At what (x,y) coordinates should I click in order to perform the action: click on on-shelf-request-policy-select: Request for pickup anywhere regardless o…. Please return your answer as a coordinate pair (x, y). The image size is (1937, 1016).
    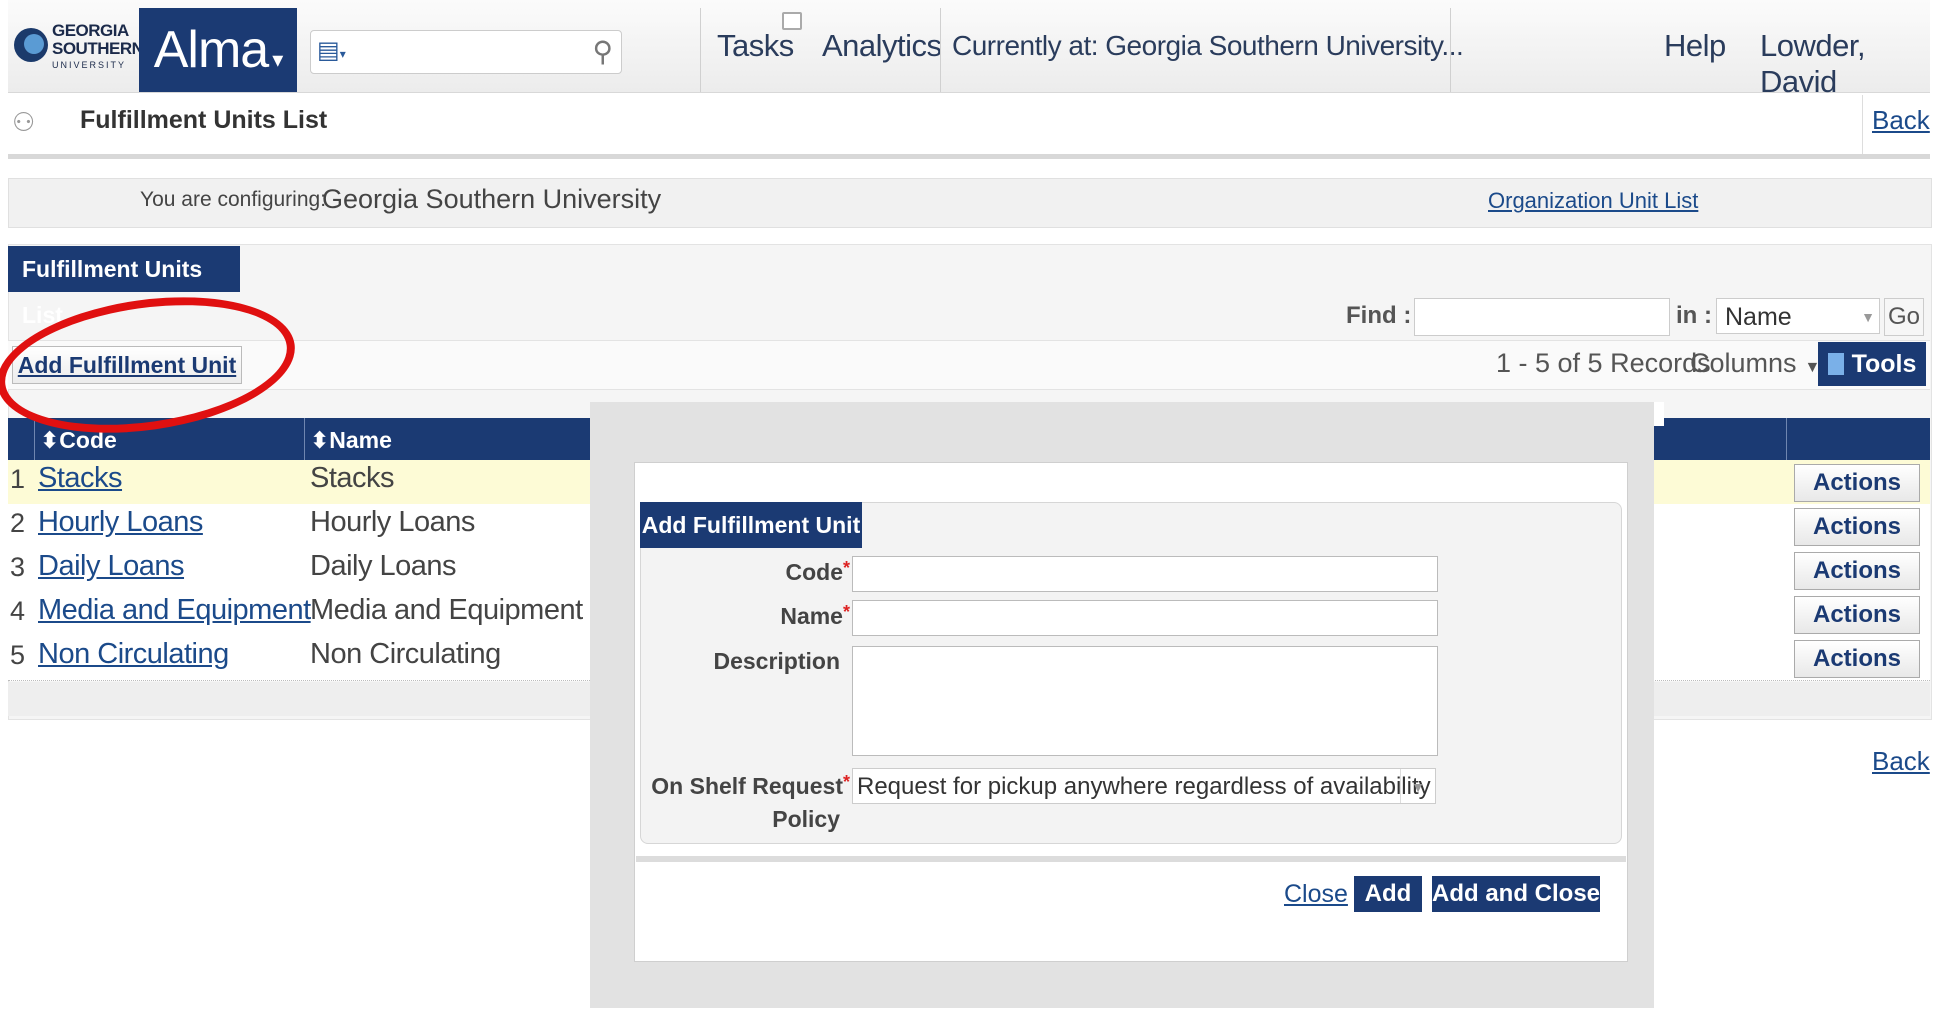
    Looking at the image, I should click on (1144, 786).